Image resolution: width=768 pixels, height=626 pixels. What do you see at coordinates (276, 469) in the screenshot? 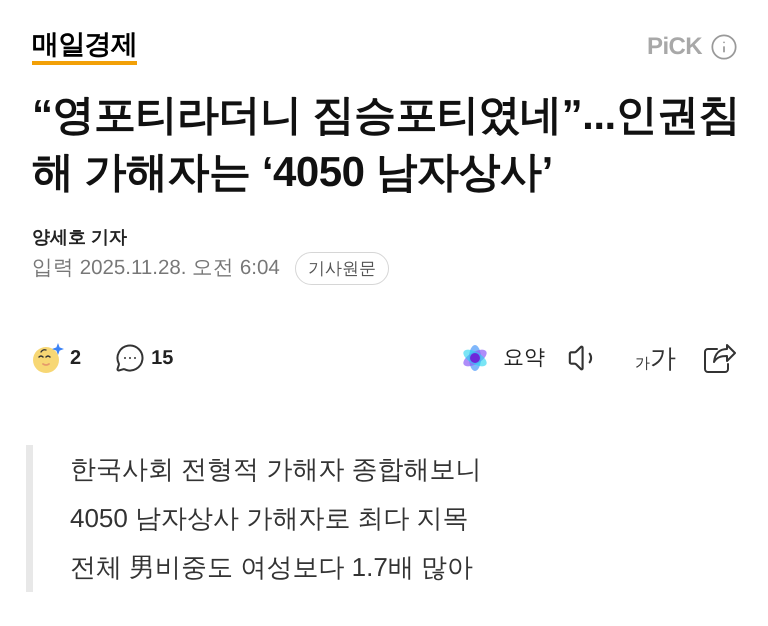
I see `summary-line: 한국사회 전형적 가해자 종합해보니` at bounding box center [276, 469].